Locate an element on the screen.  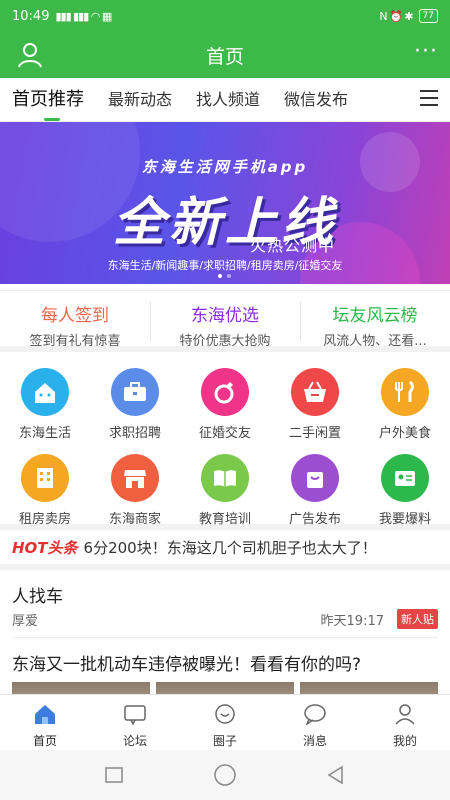
grid-item-dating: 征婚交友 is located at coordinates (225, 401).